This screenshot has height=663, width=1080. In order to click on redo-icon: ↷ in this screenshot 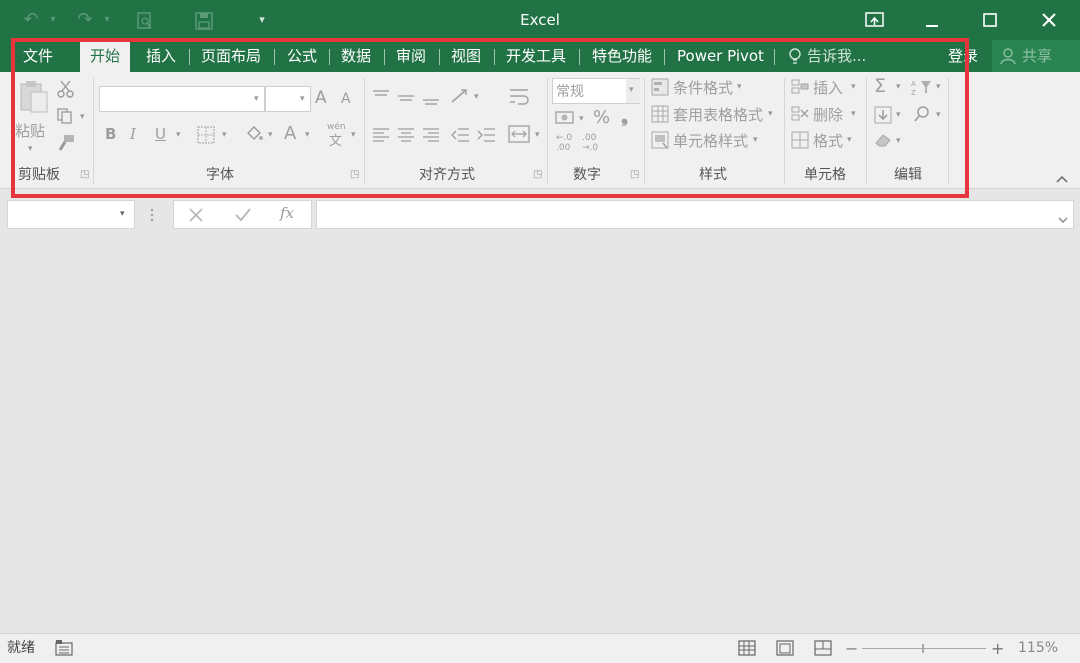, I will do `click(85, 20)`.